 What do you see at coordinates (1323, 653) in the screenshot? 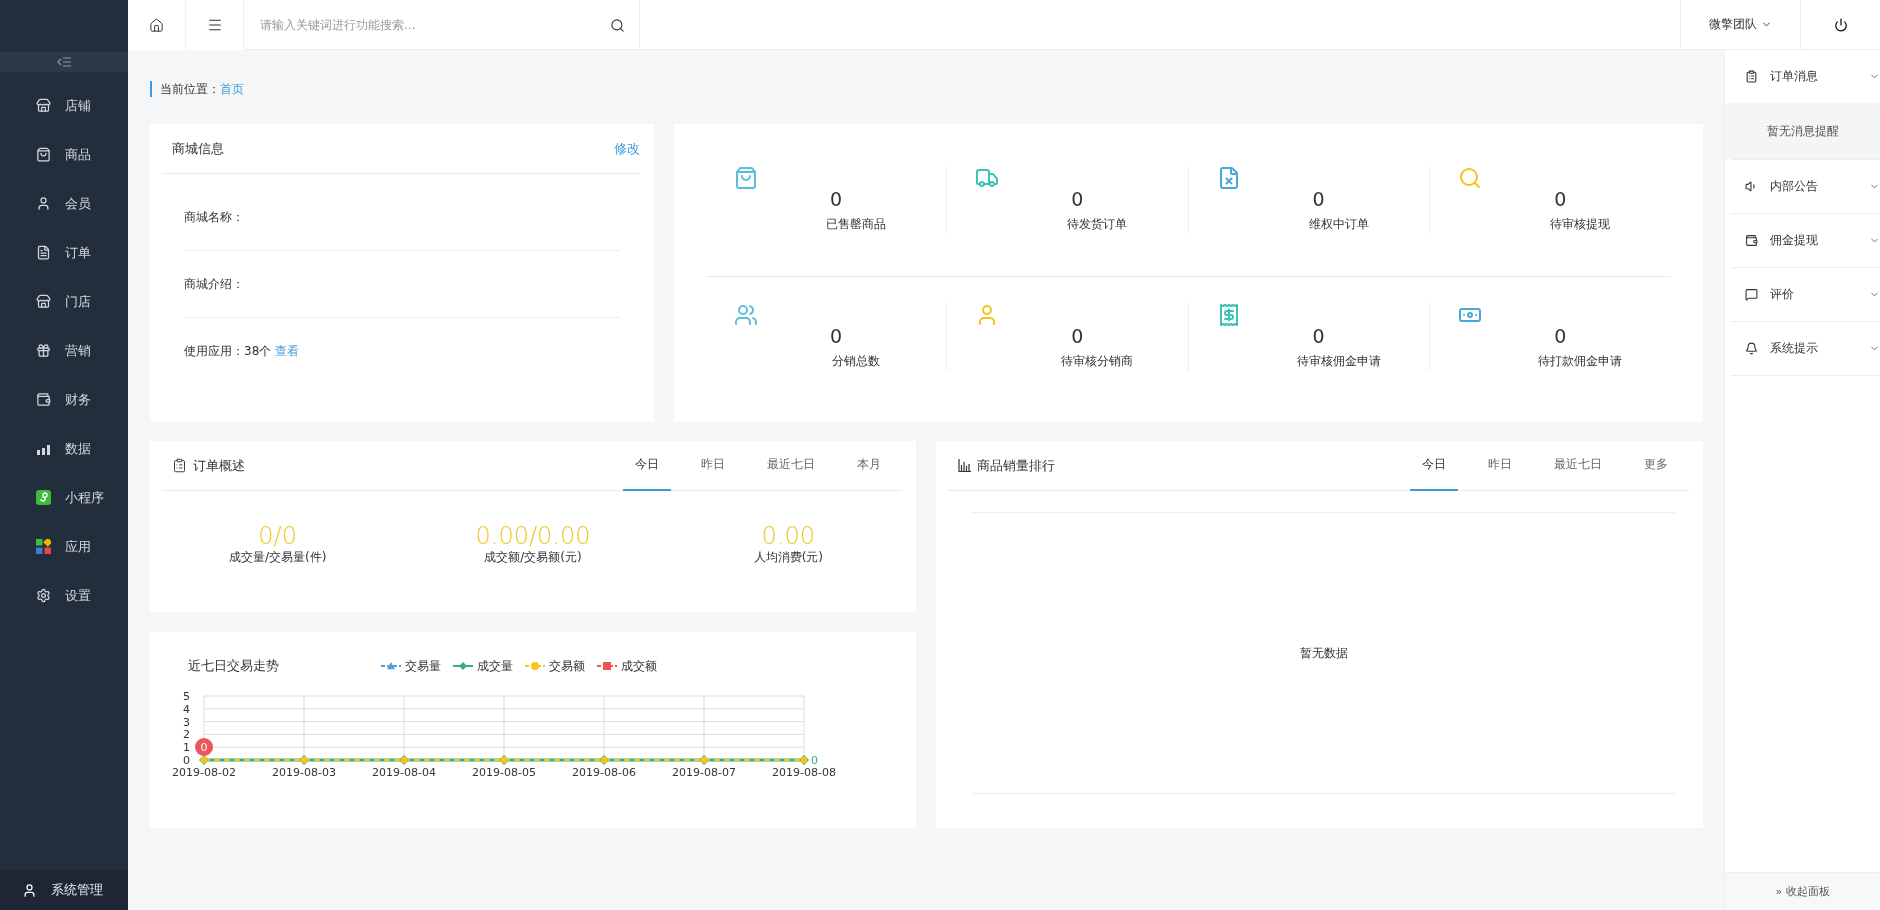
I see `empty-message: 暂无数据` at bounding box center [1323, 653].